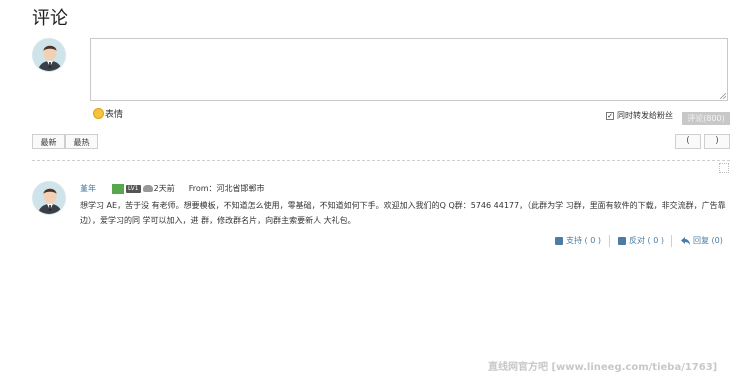 This screenshot has width=750, height=379. I want to click on oppose-label: 反对 ( 0 ), so click(646, 240).